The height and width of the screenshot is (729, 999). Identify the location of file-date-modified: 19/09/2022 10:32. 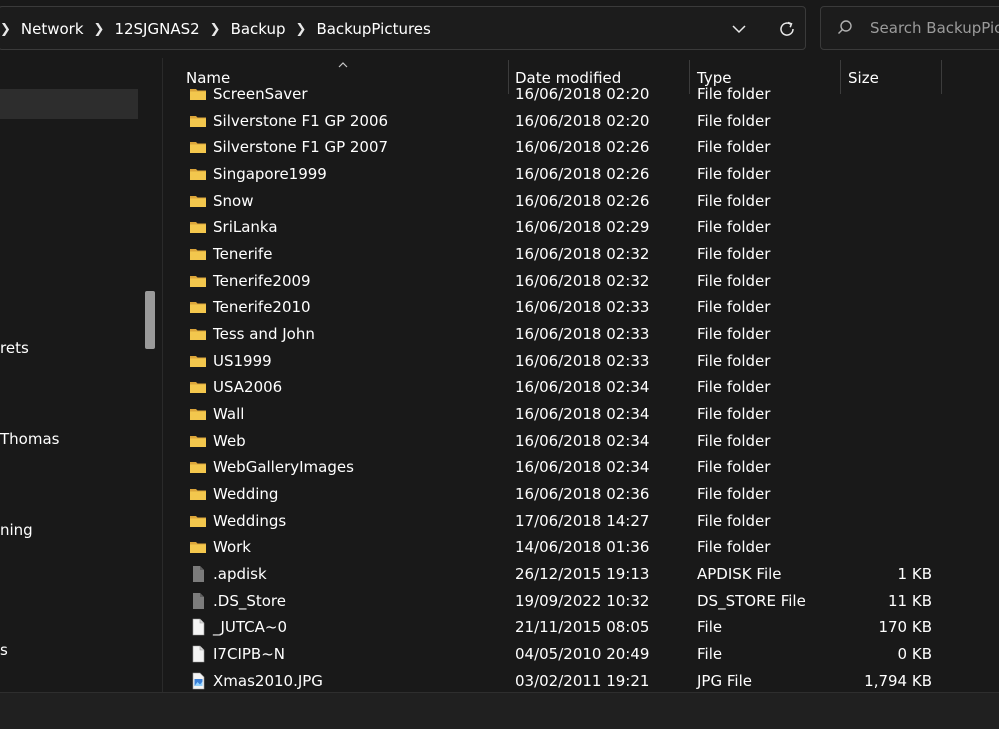
(582, 600).